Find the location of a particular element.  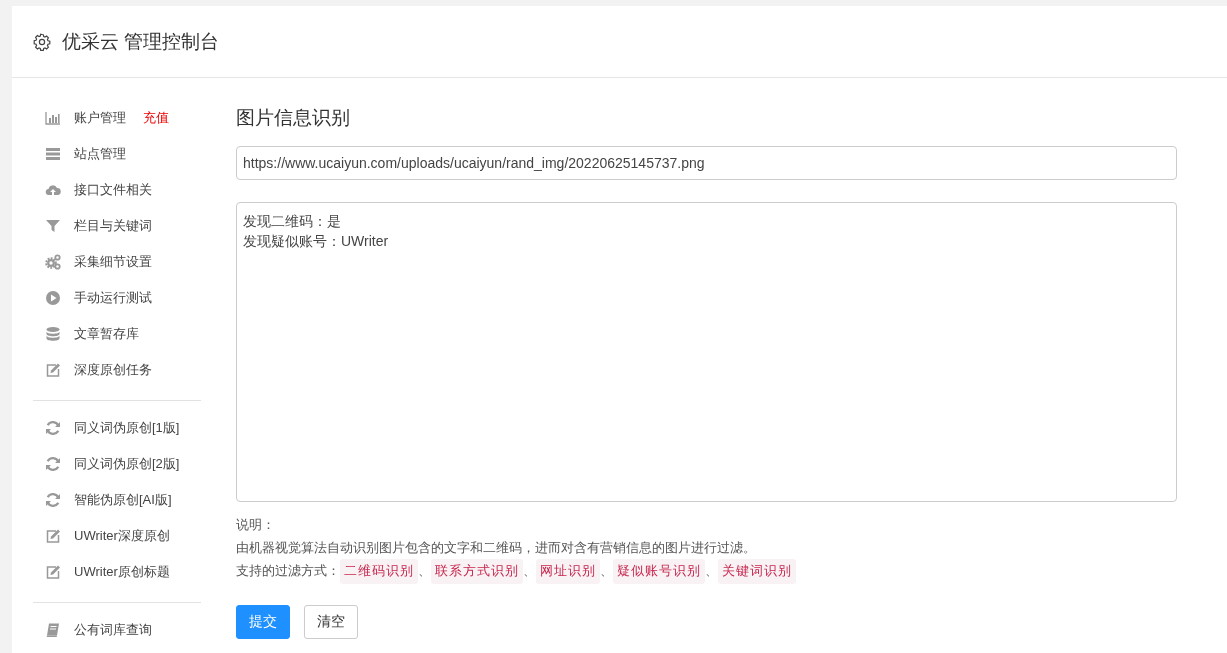

sidebar-item: 深度原创任务 is located at coordinates (113, 370).